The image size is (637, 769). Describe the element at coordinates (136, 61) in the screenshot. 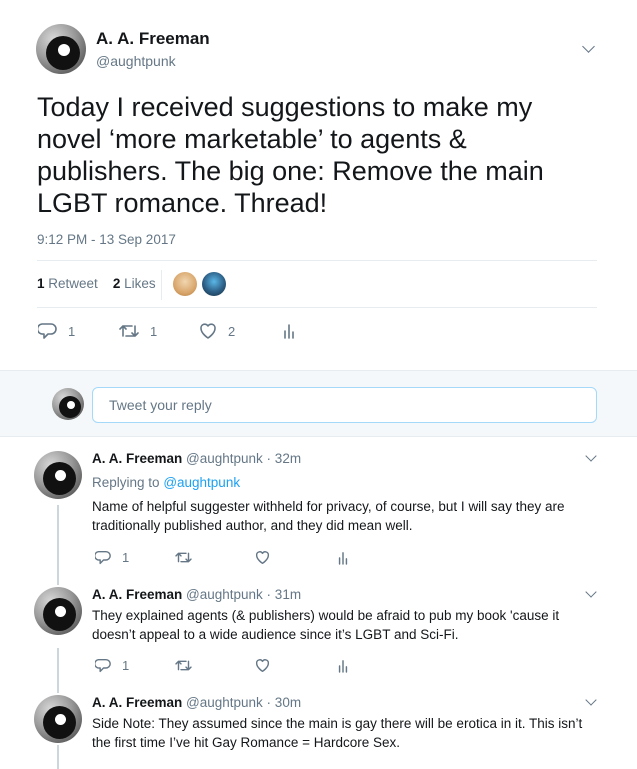

I see `author-handle: @aughtpunk` at that location.